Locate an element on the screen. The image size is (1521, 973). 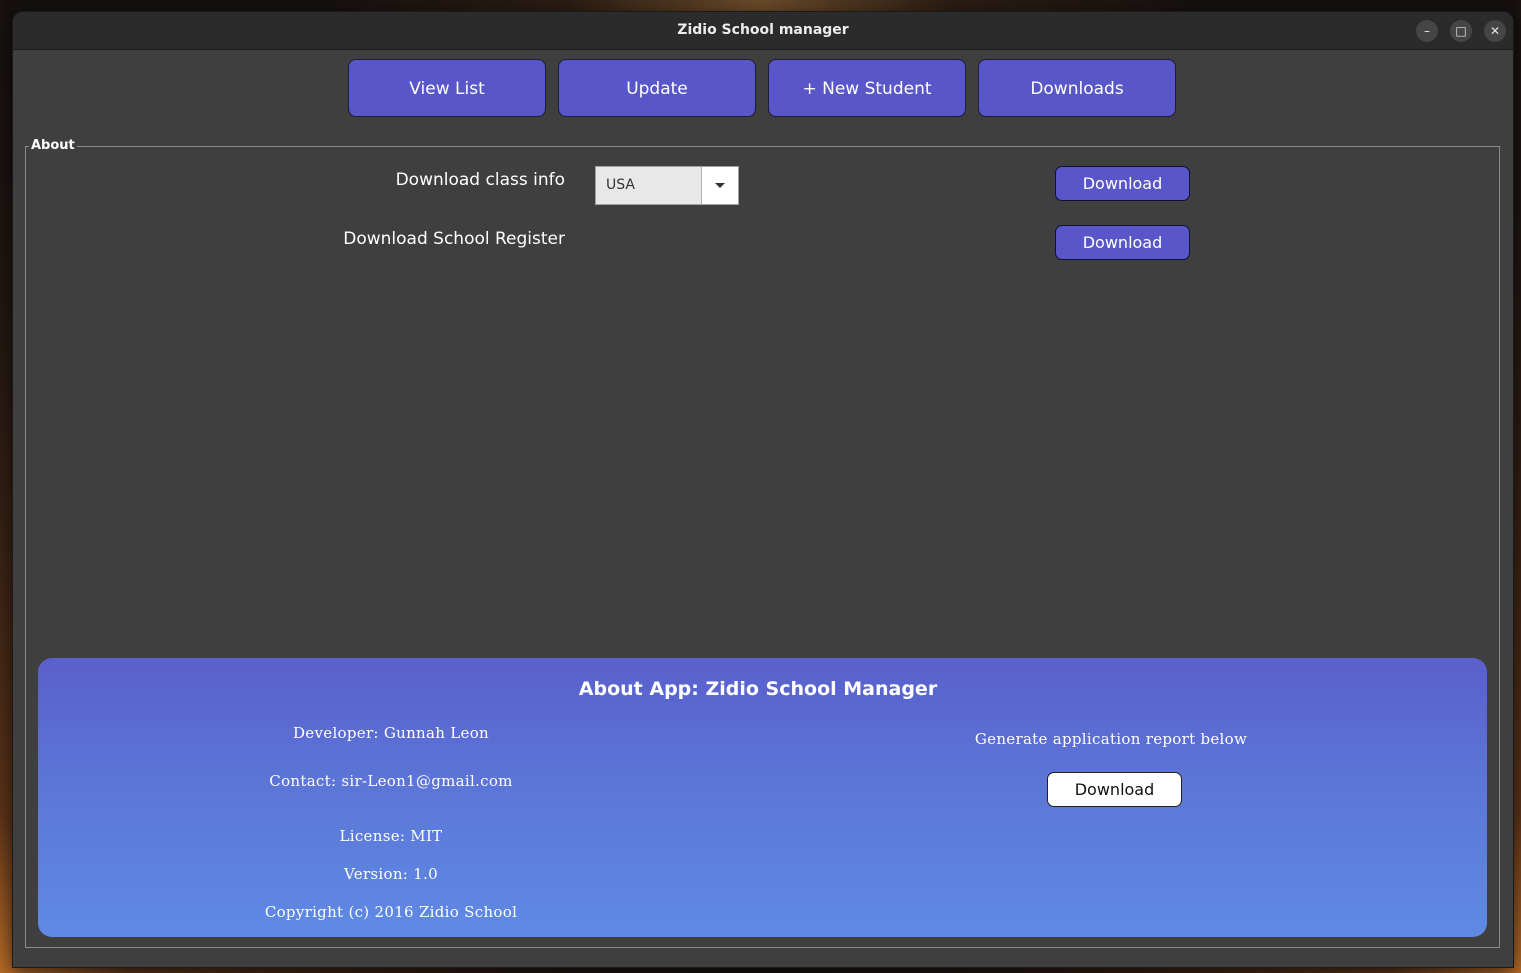
close-button: ✕ is located at coordinates (1495, 31).